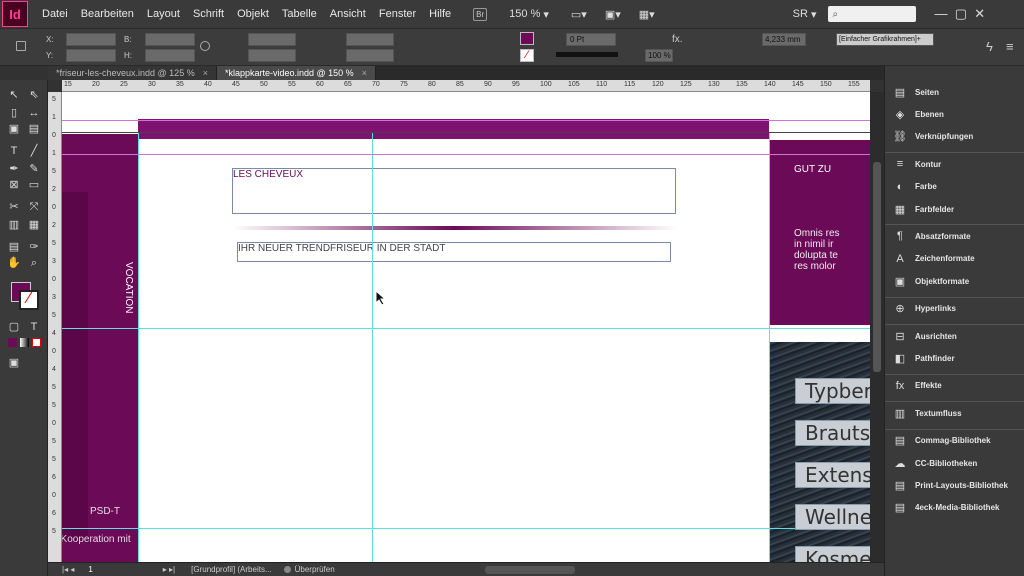 Image resolution: width=1024 pixels, height=576 pixels. Describe the element at coordinates (34, 185) in the screenshot. I see `rectangle-tool-icon: ▭` at that location.